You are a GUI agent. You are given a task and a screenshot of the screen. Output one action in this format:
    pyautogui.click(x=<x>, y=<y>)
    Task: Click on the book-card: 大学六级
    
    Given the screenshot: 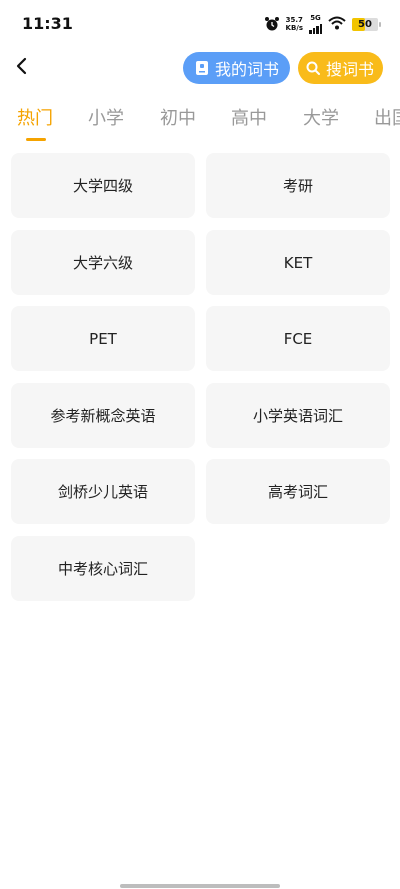 What is the action you would take?
    pyautogui.click(x=103, y=262)
    